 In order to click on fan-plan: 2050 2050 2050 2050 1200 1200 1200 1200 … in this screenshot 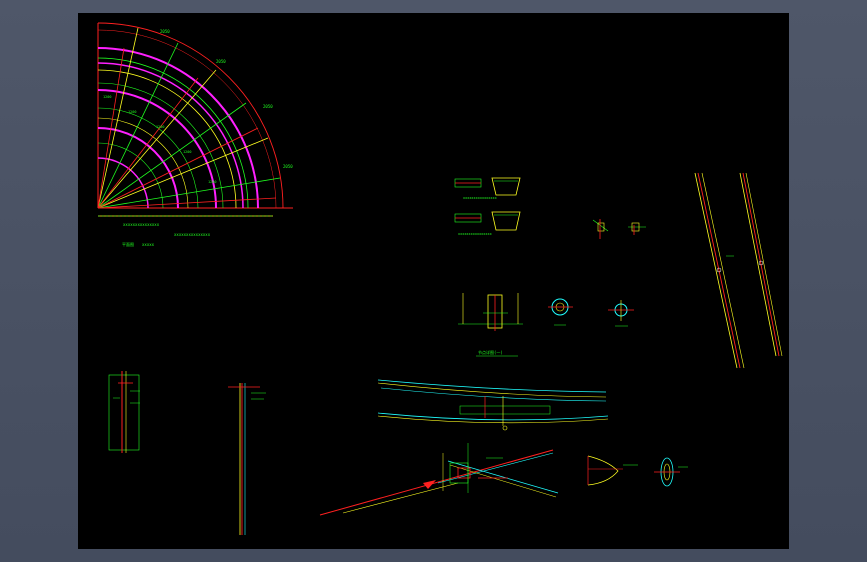, I will do `click(195, 134)`.